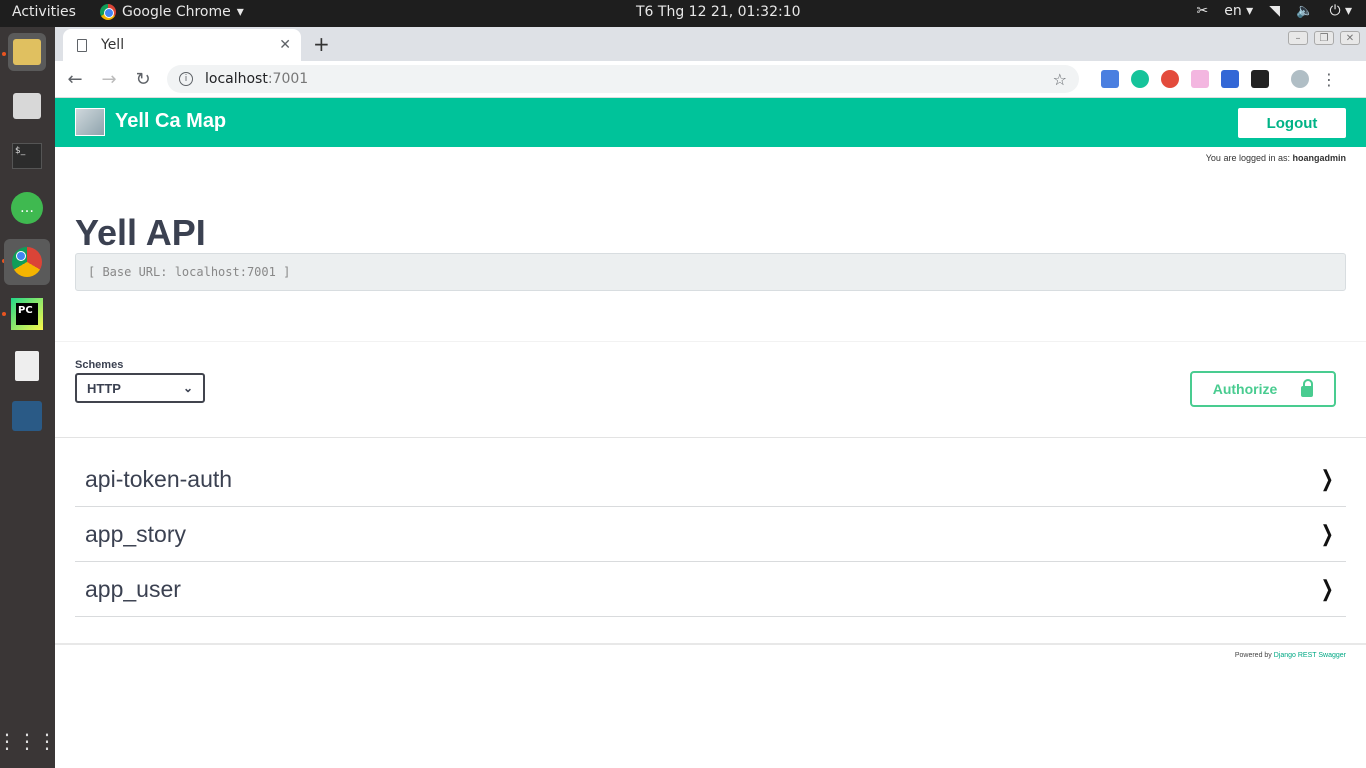  What do you see at coordinates (136, 533) in the screenshot?
I see `tag-label: app_story` at bounding box center [136, 533].